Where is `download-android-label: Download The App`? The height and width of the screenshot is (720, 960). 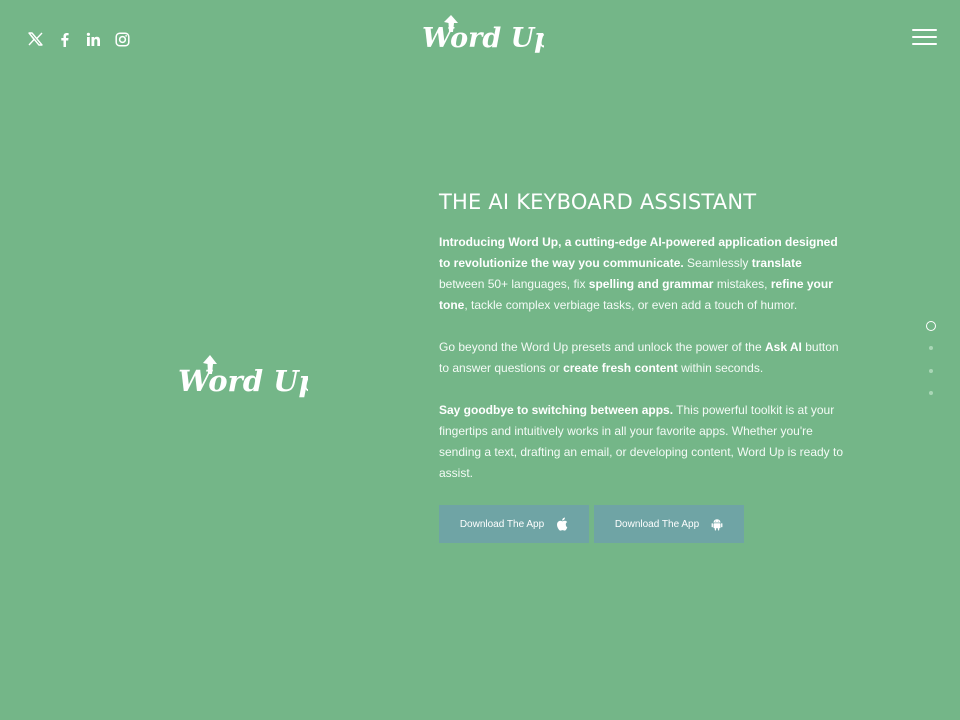 download-android-label: Download The App is located at coordinates (657, 524).